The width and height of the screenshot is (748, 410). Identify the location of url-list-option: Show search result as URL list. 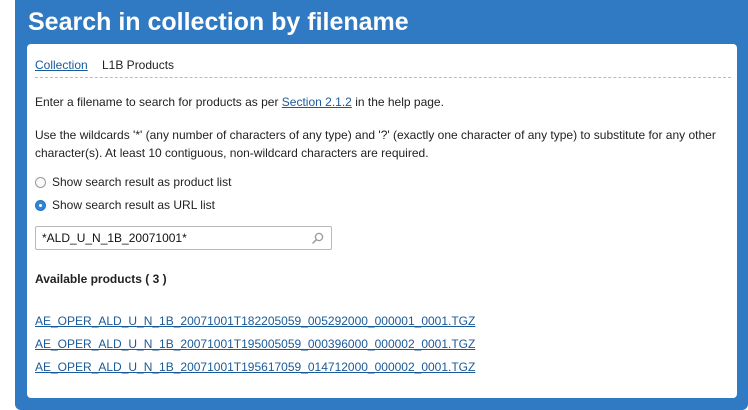
(125, 205).